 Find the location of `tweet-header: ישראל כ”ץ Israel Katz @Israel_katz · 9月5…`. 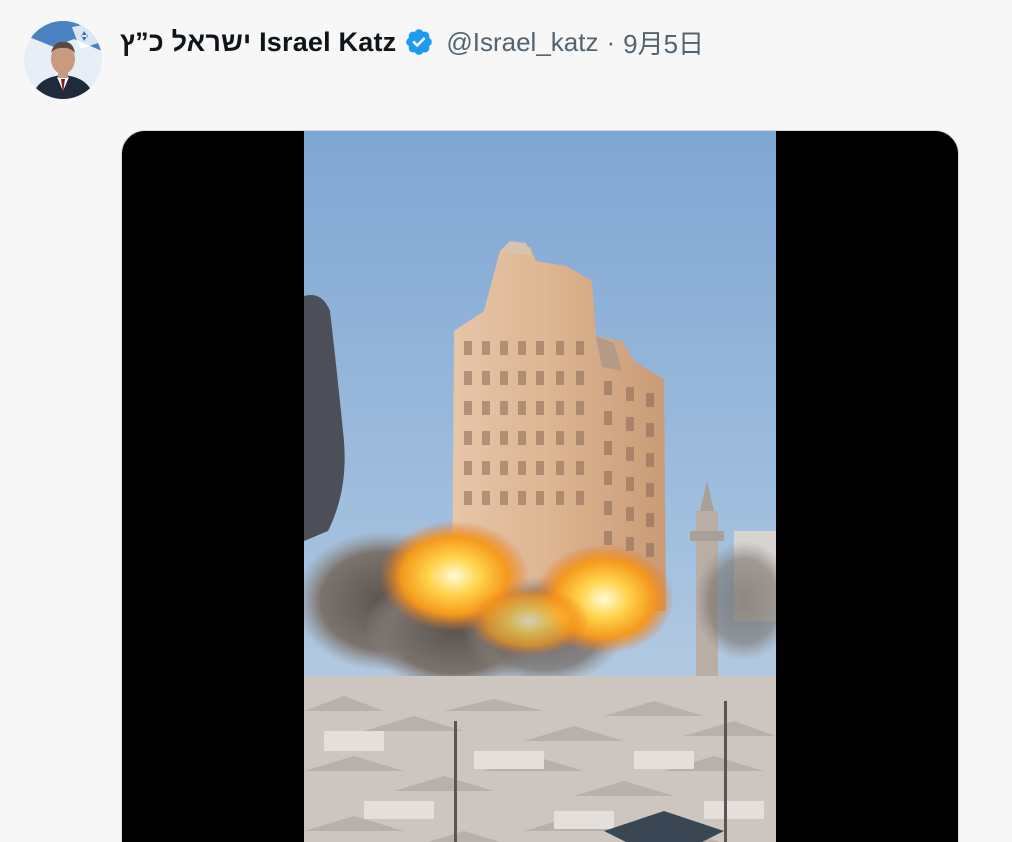

tweet-header: ישראל כ”ץ Israel Katz @Israel_katz · 9月5… is located at coordinates (412, 42).